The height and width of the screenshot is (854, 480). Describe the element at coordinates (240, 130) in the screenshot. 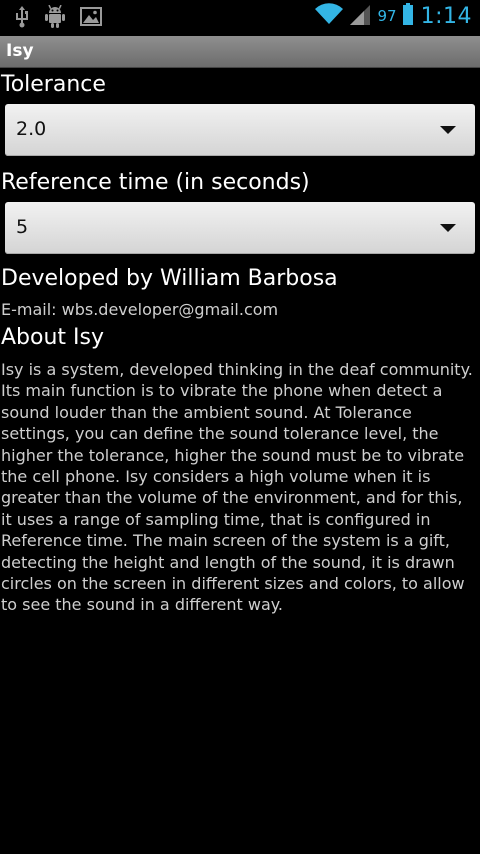

I see `tolerance-spinner: 2.0` at that location.